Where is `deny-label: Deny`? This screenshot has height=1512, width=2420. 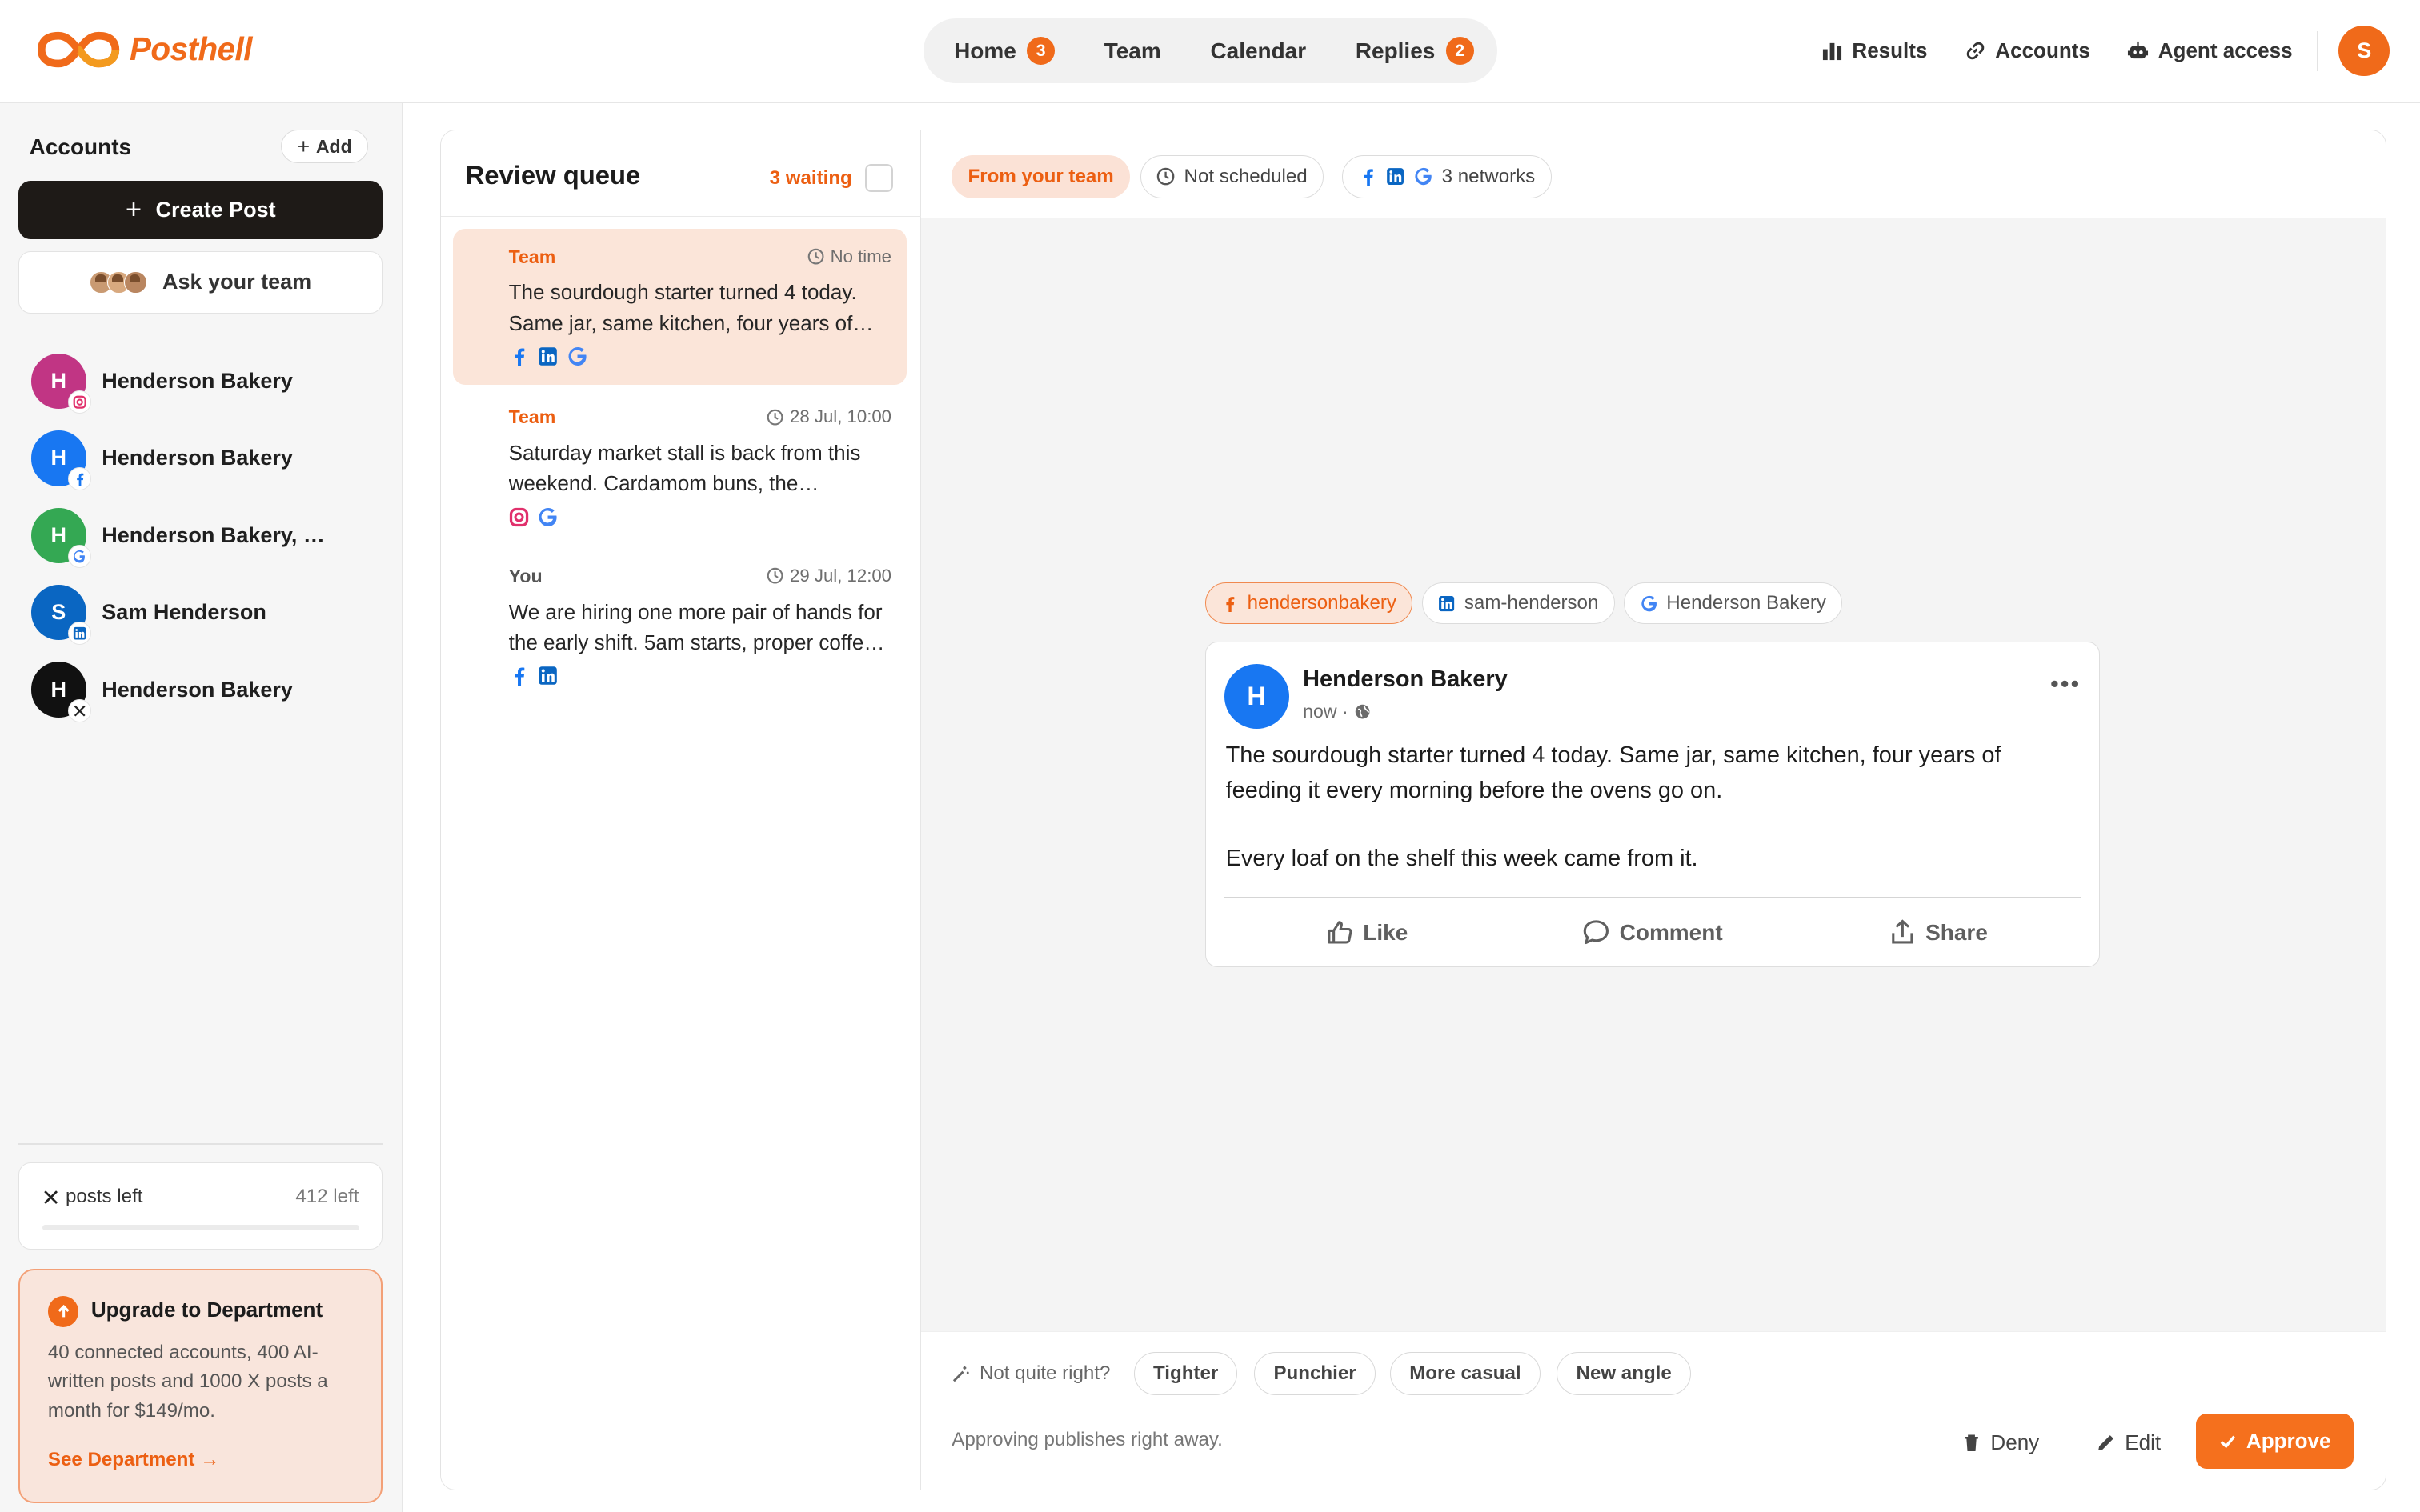
deny-label: Deny is located at coordinates (2015, 1442).